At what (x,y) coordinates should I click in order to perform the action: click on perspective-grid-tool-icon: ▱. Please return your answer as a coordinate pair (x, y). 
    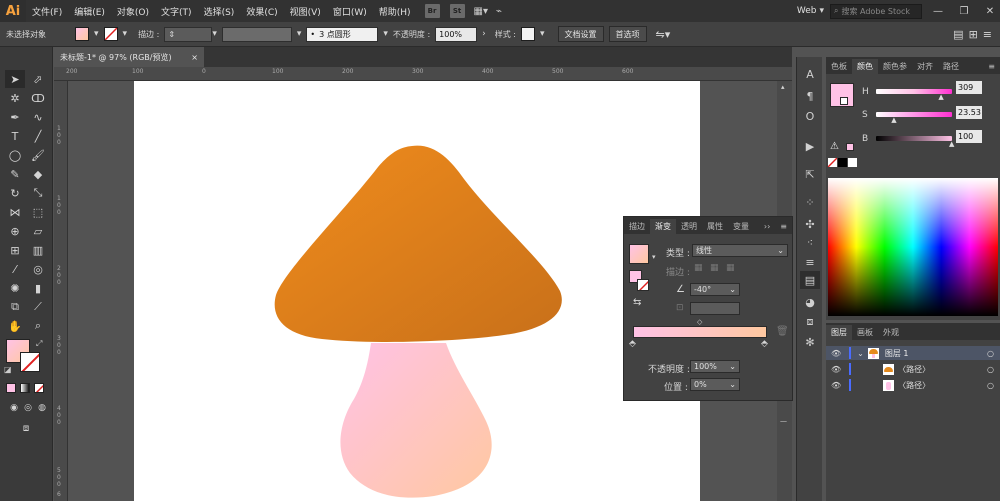
    Looking at the image, I should click on (38, 231).